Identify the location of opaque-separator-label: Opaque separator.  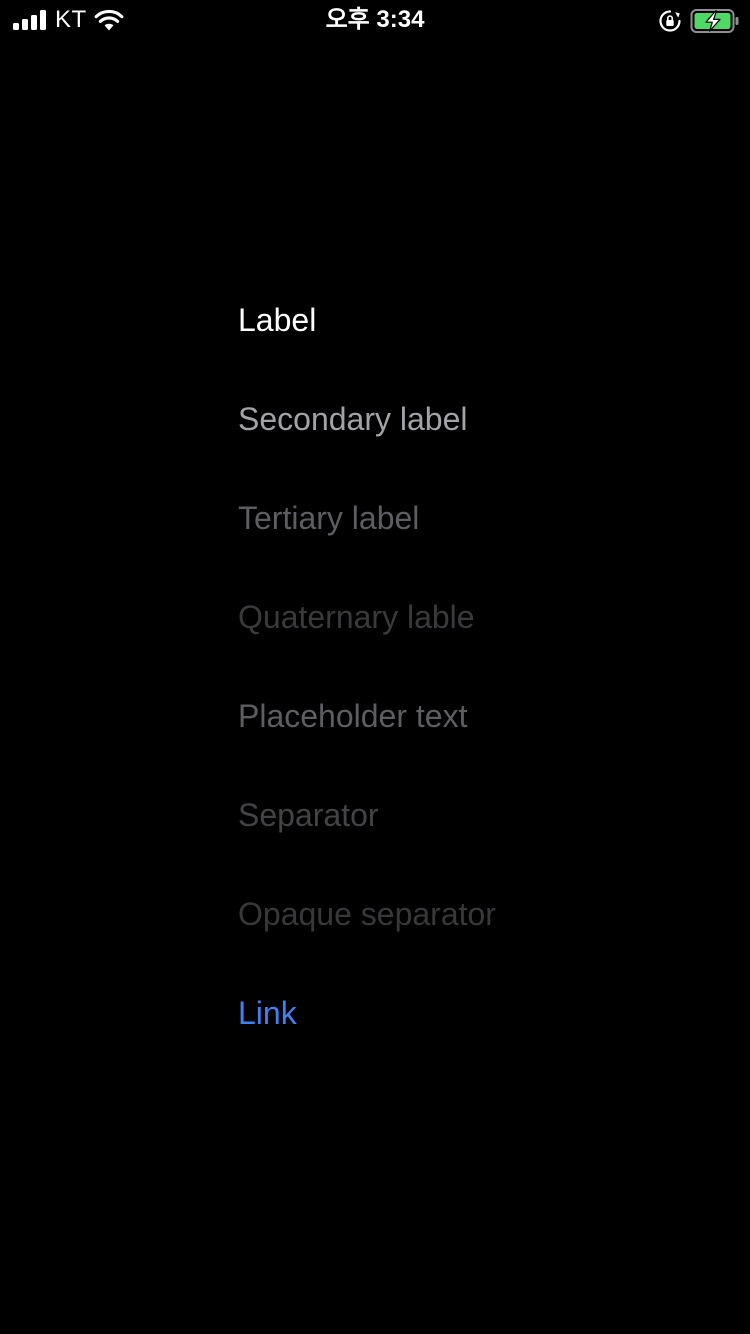
(367, 914).